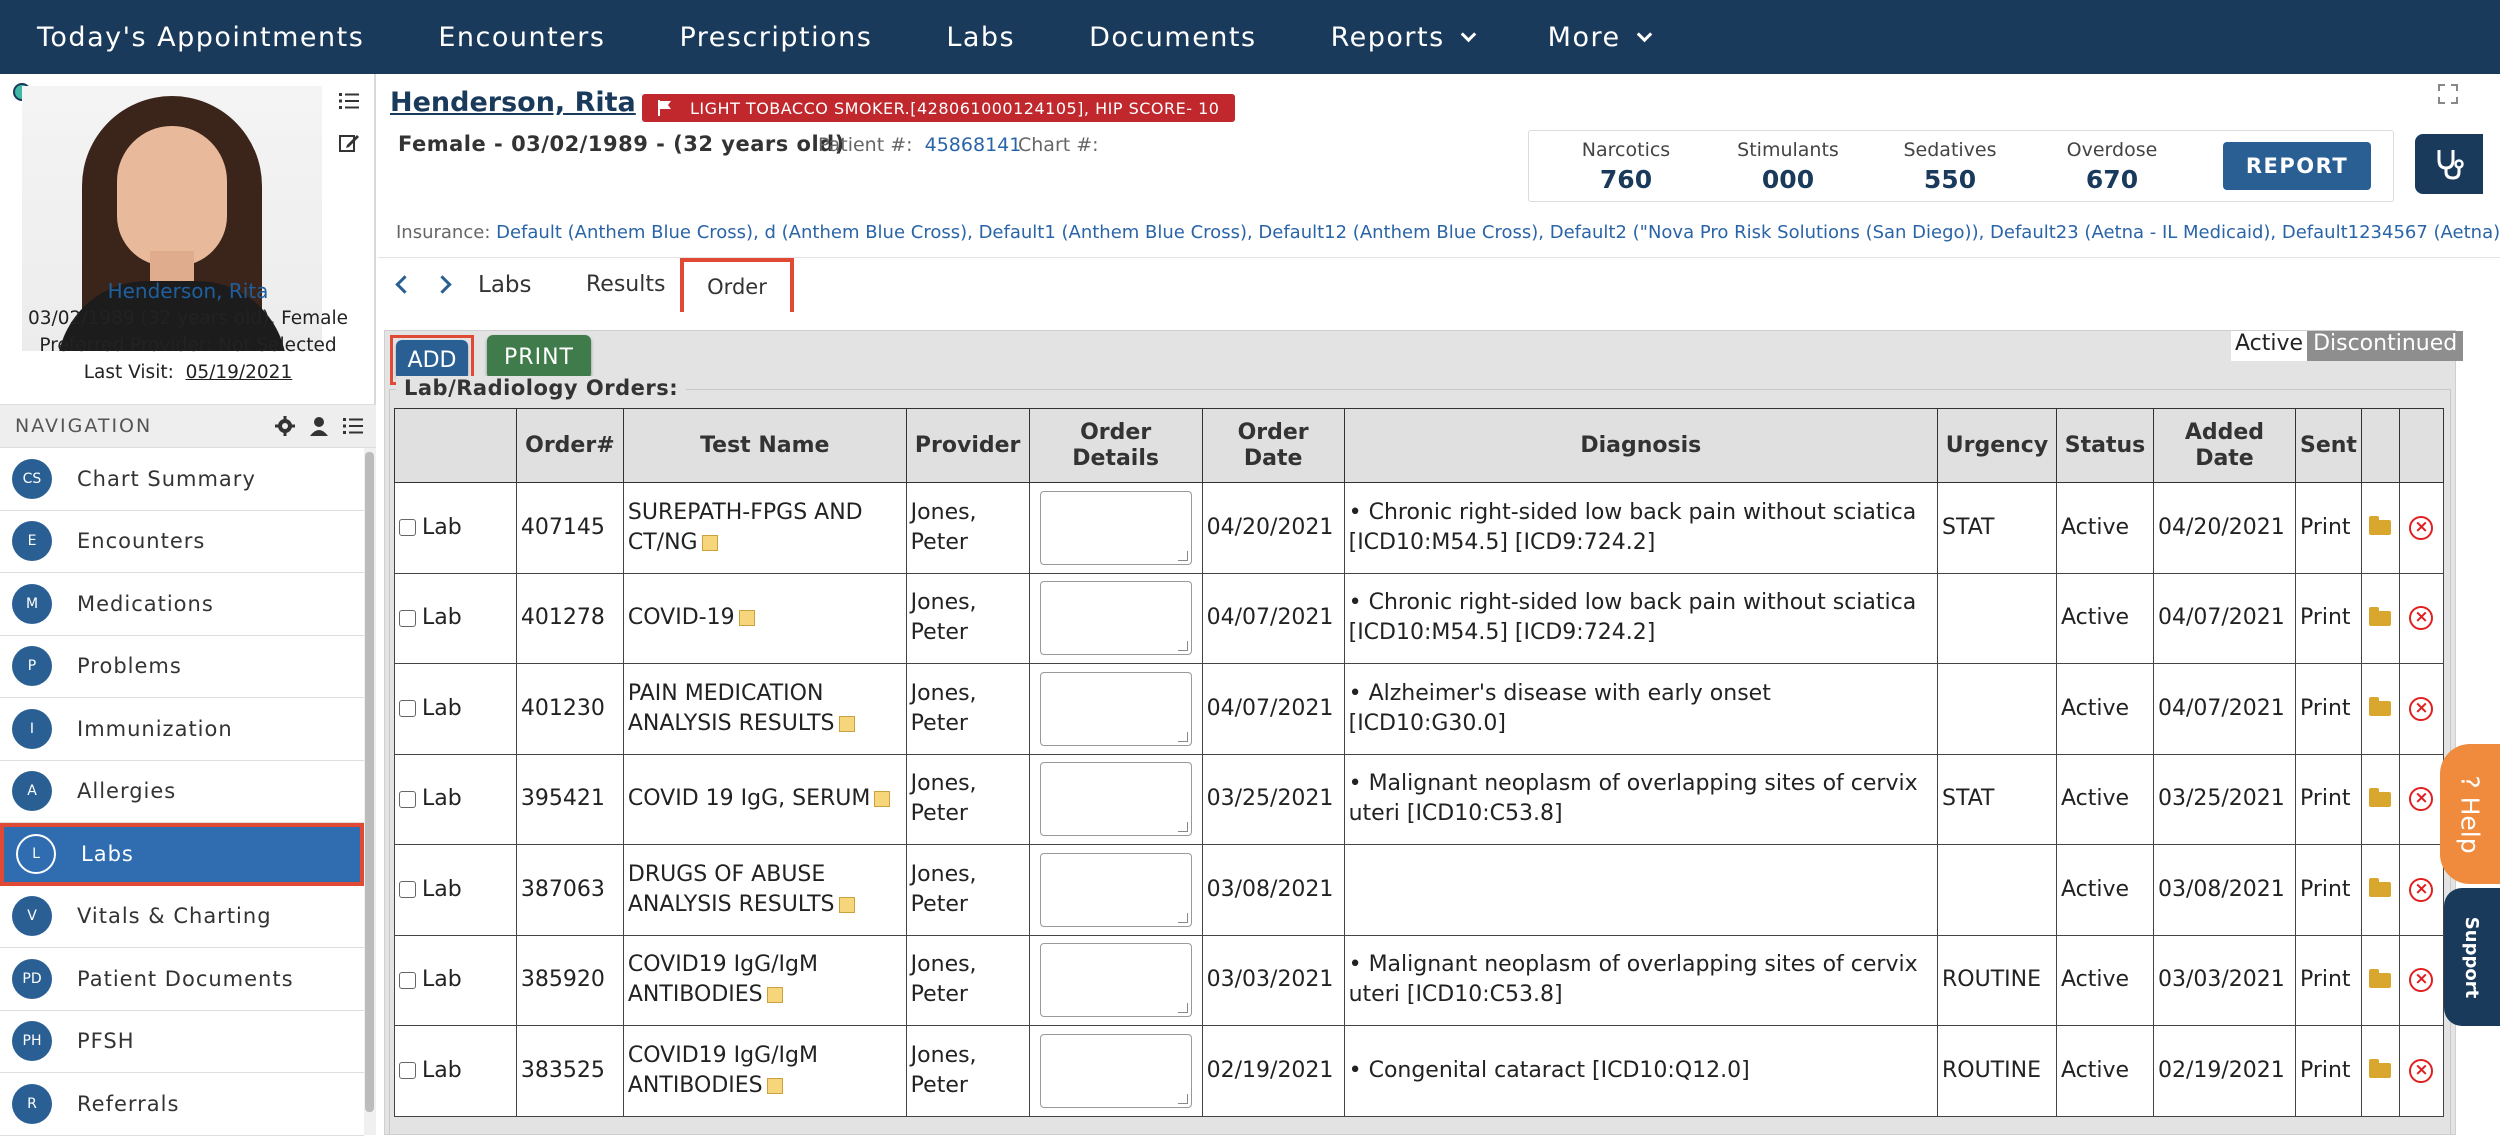  I want to click on help-button: ? Help, so click(2470, 814).